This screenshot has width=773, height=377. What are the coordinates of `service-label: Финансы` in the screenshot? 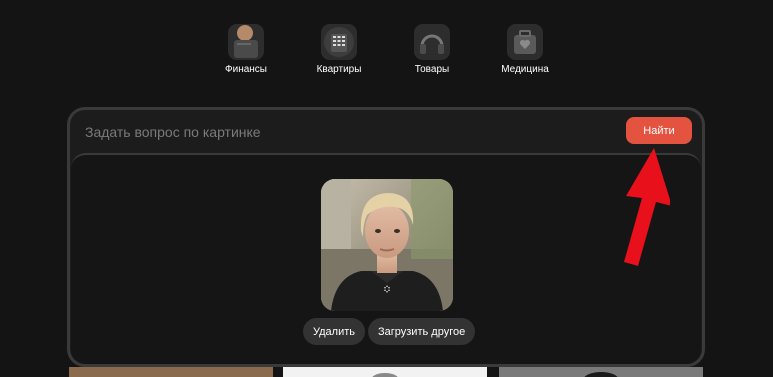 It's located at (246, 69).